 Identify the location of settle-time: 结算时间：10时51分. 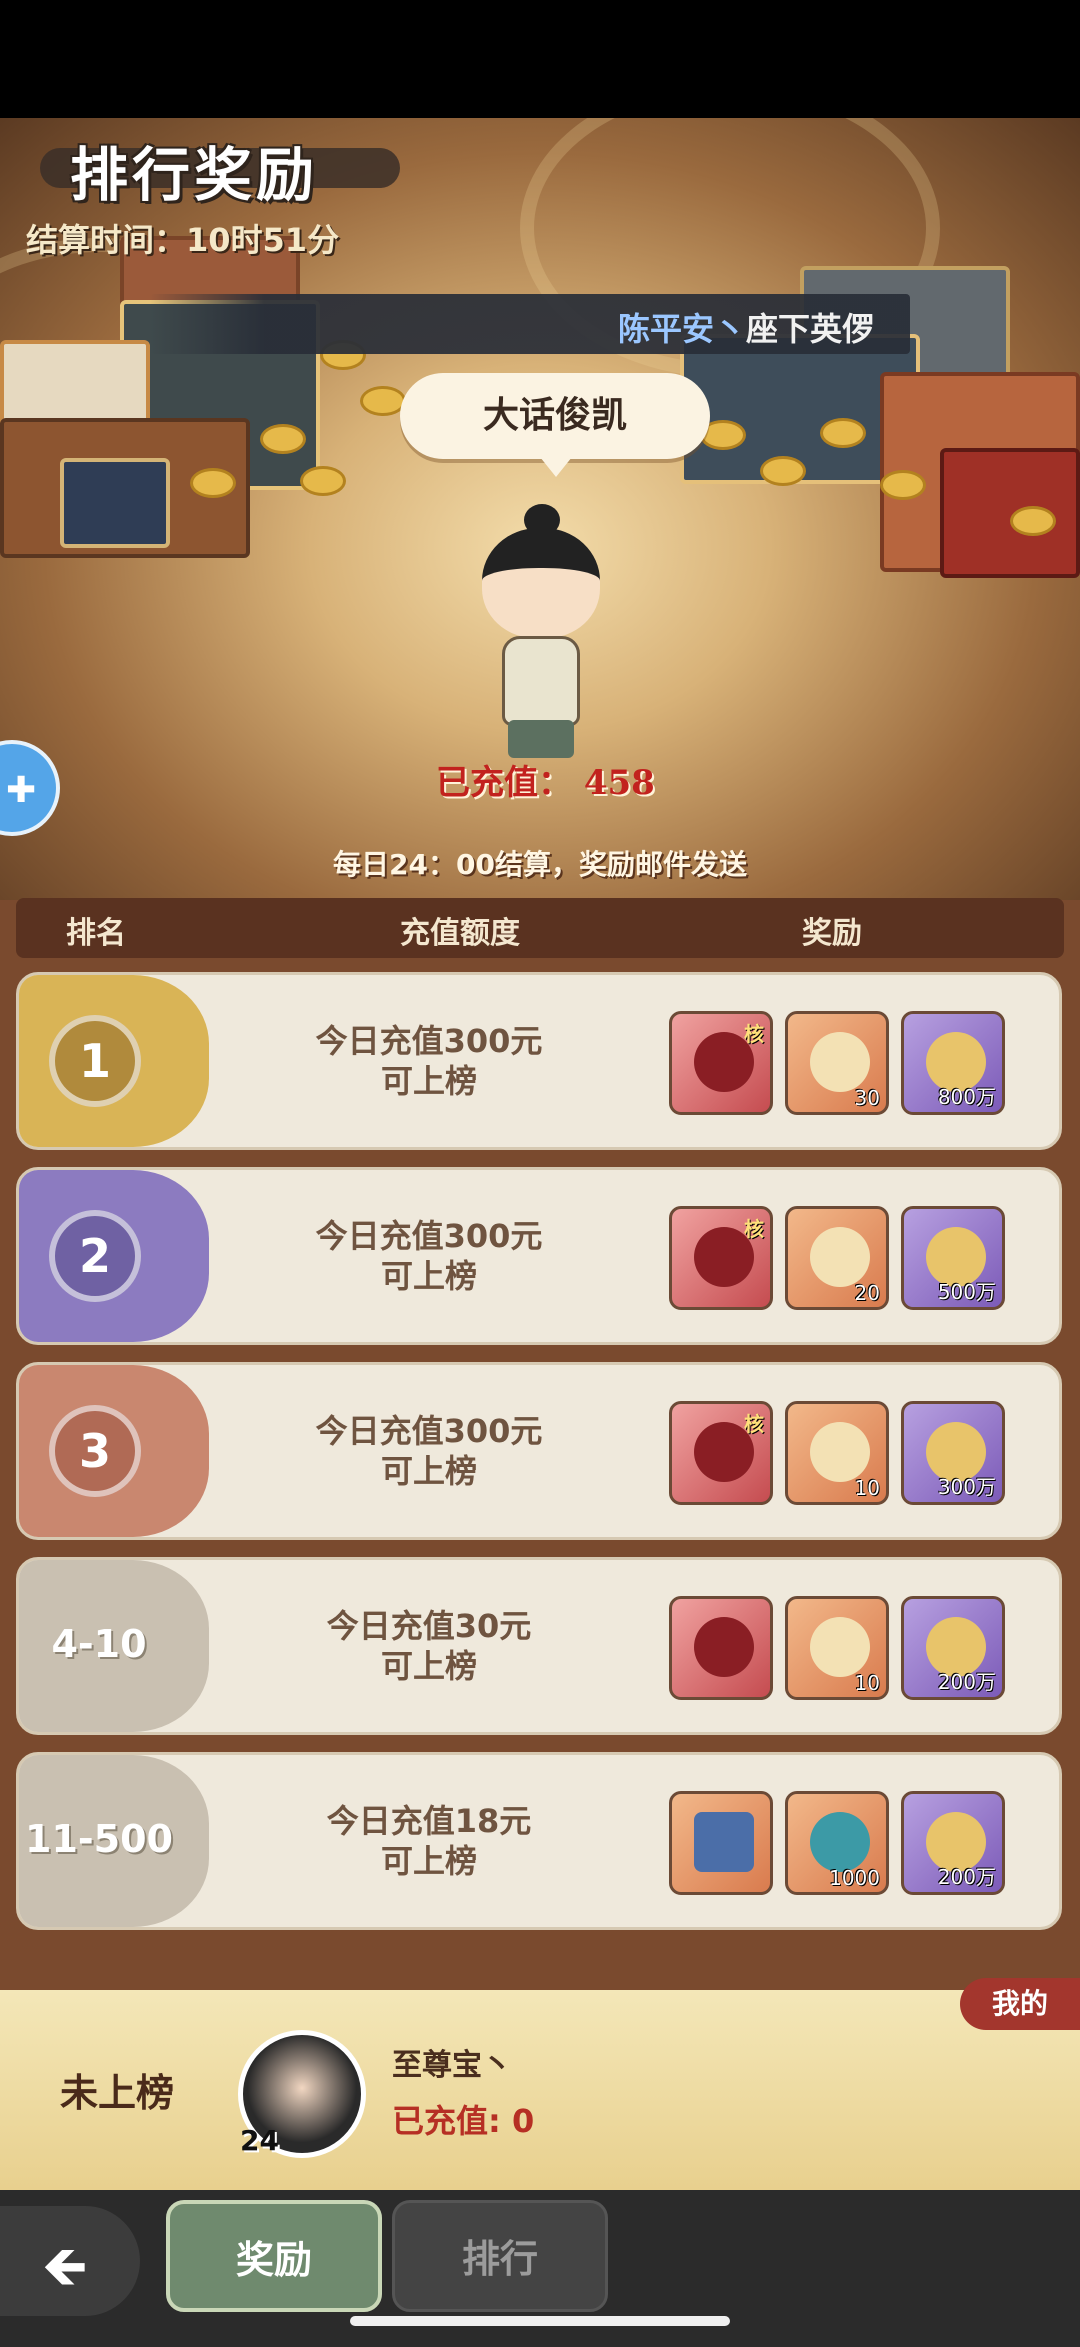
(183, 240).